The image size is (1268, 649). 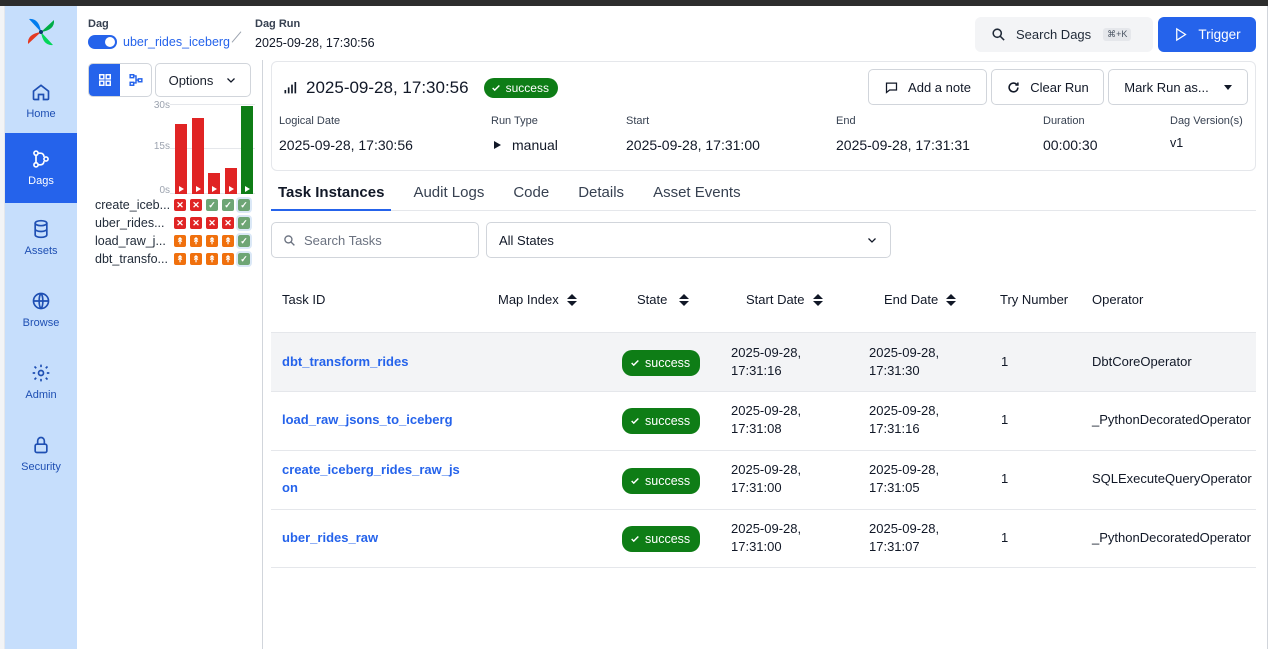 What do you see at coordinates (756, 370) in the screenshot?
I see `start-time: 17:31:16` at bounding box center [756, 370].